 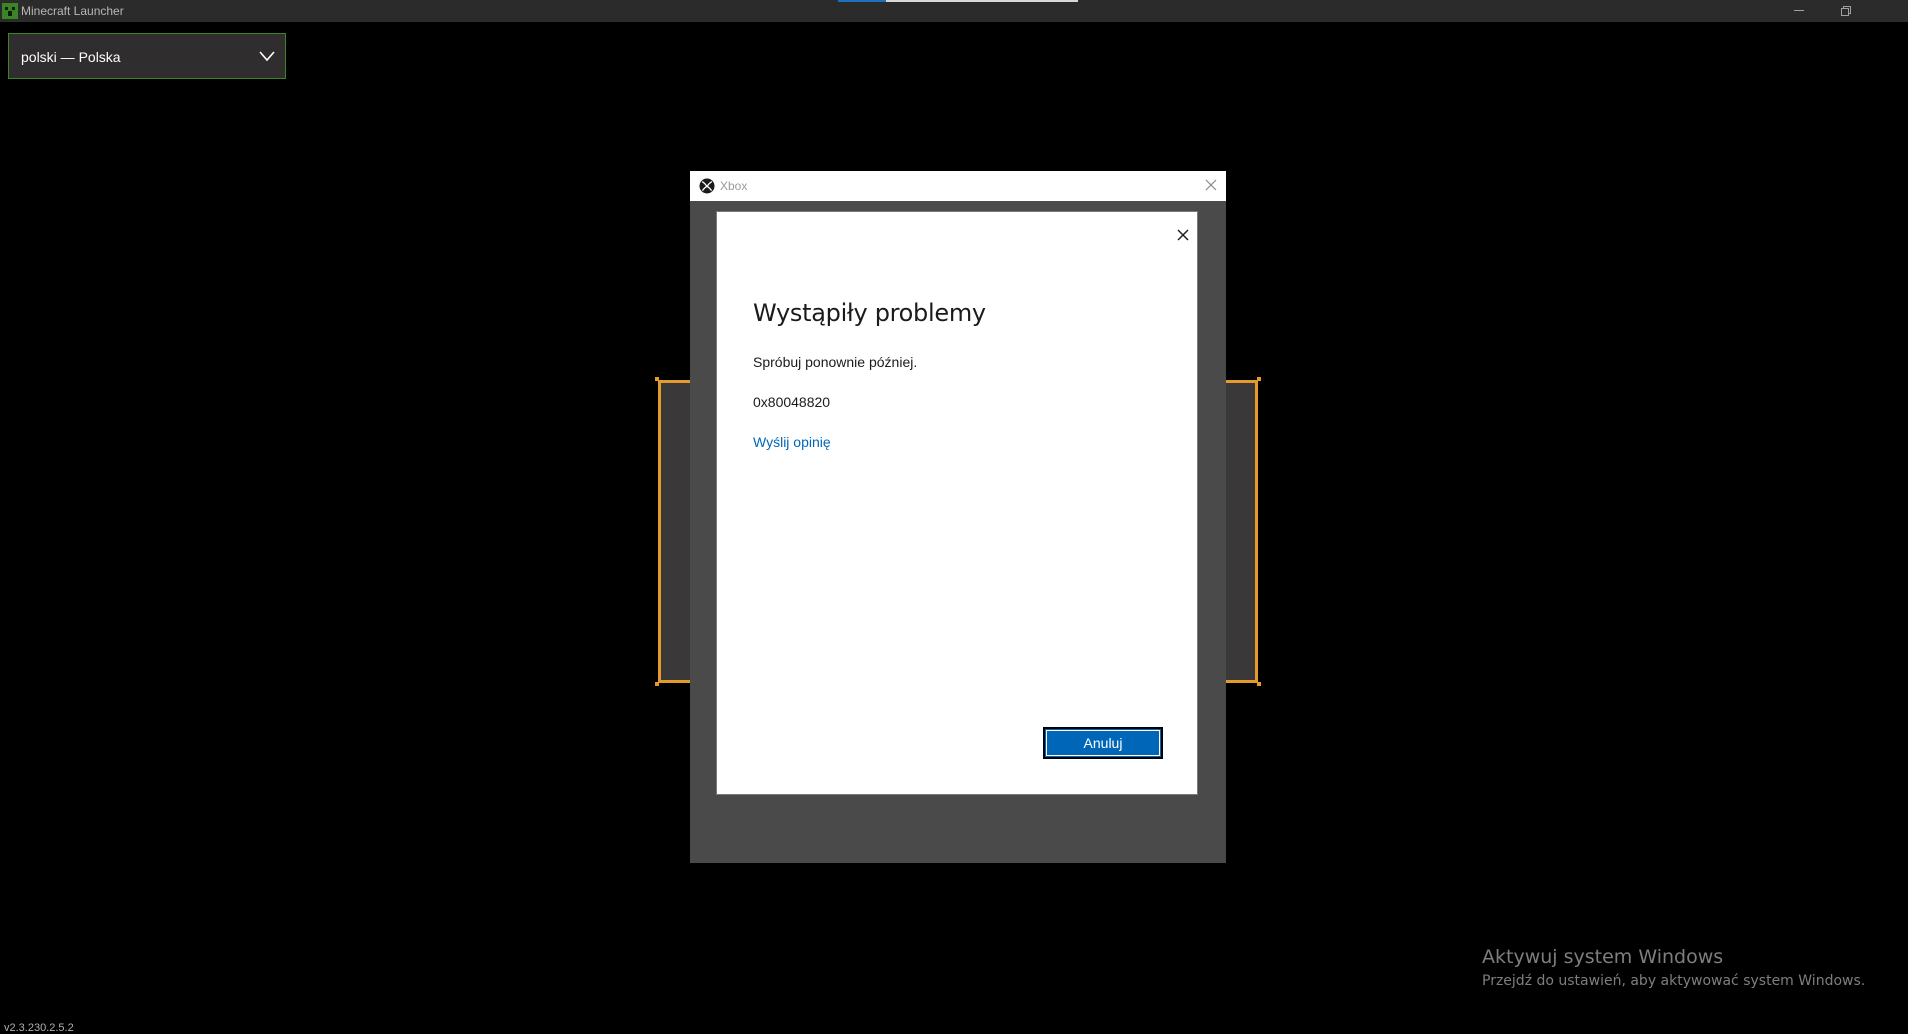 I want to click on activation-watermark-title: Aktywuj system Windows, so click(x=1603, y=957).